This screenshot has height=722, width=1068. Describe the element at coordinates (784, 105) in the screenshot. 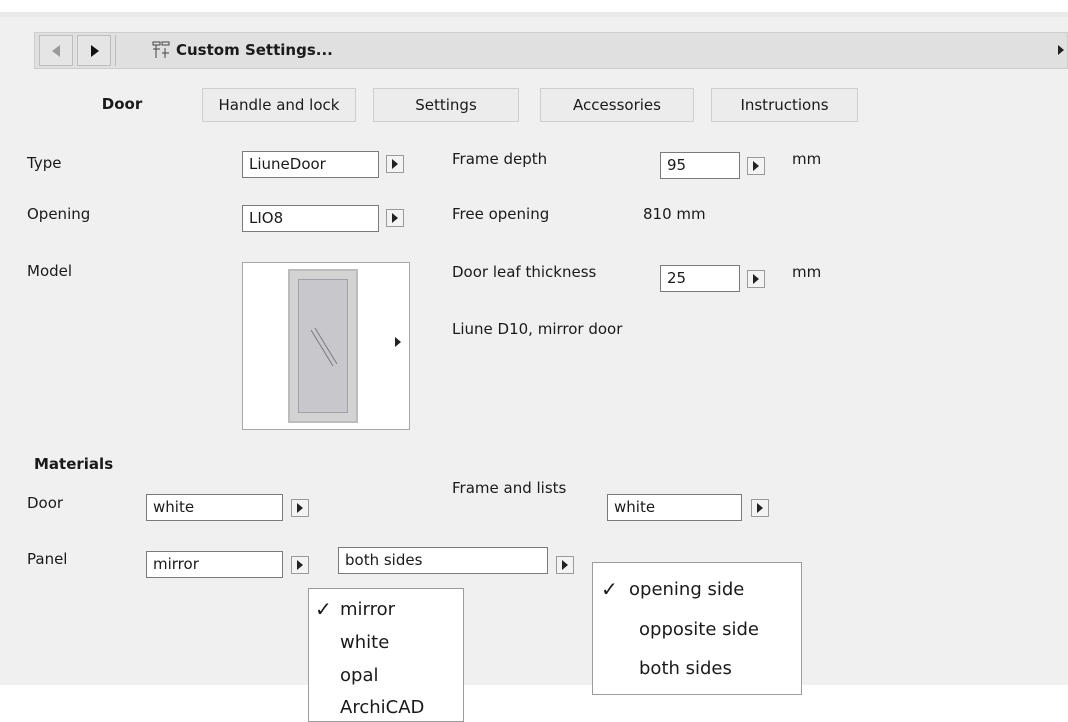

I see `tab-instructions: Instructions` at that location.